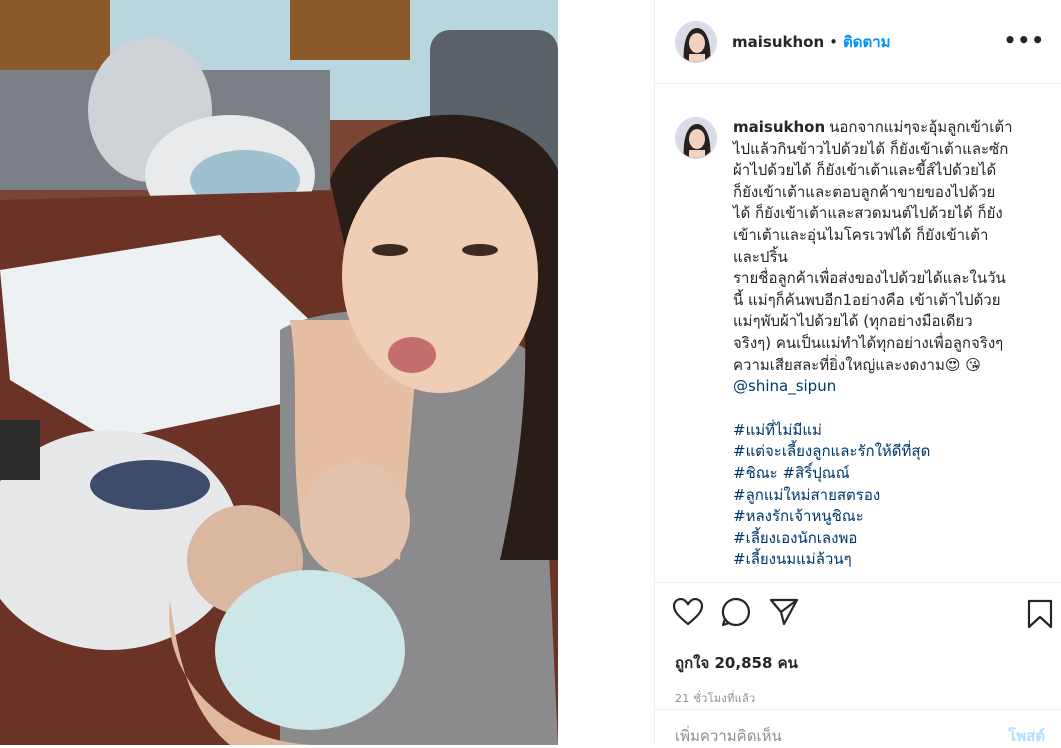 The width and height of the screenshot is (1061, 748). What do you see at coordinates (888, 560) in the screenshot?
I see `hashtag-link: #เลี้ยงนมแม่ล้วนๆ` at bounding box center [888, 560].